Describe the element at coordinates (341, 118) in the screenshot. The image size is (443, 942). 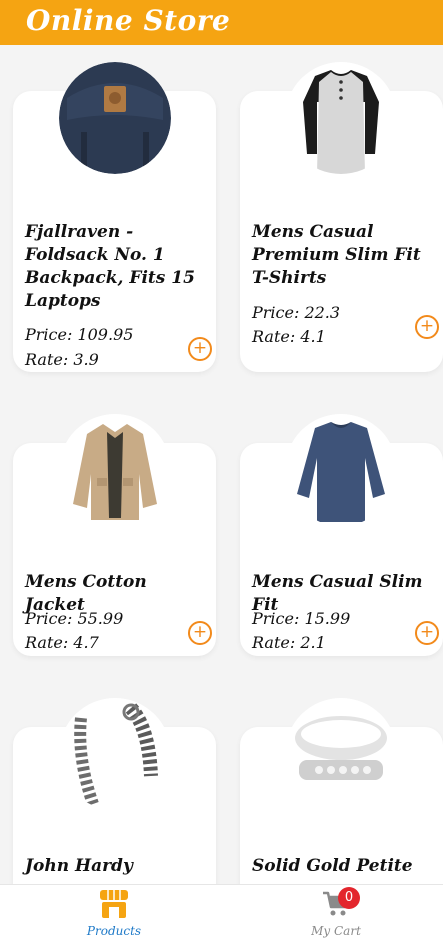
I see `tshirt-icon` at that location.